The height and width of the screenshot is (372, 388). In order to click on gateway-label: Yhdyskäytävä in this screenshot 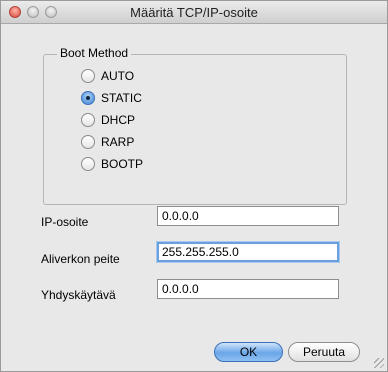, I will do `click(78, 295)`.